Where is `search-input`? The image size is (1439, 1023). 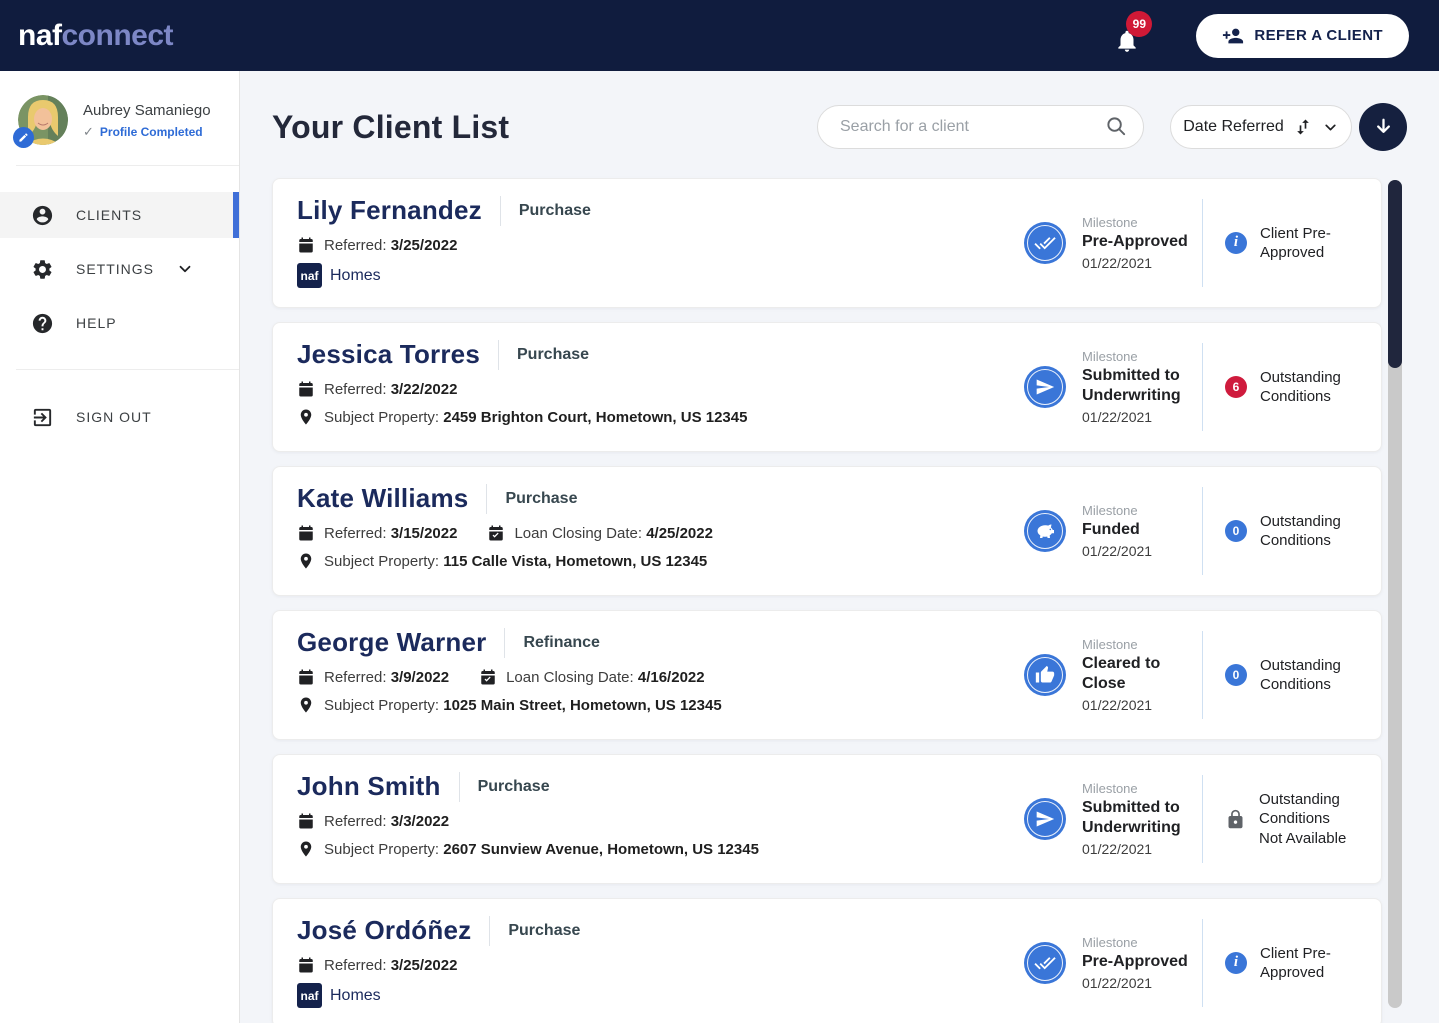
search-input is located at coordinates (980, 127).